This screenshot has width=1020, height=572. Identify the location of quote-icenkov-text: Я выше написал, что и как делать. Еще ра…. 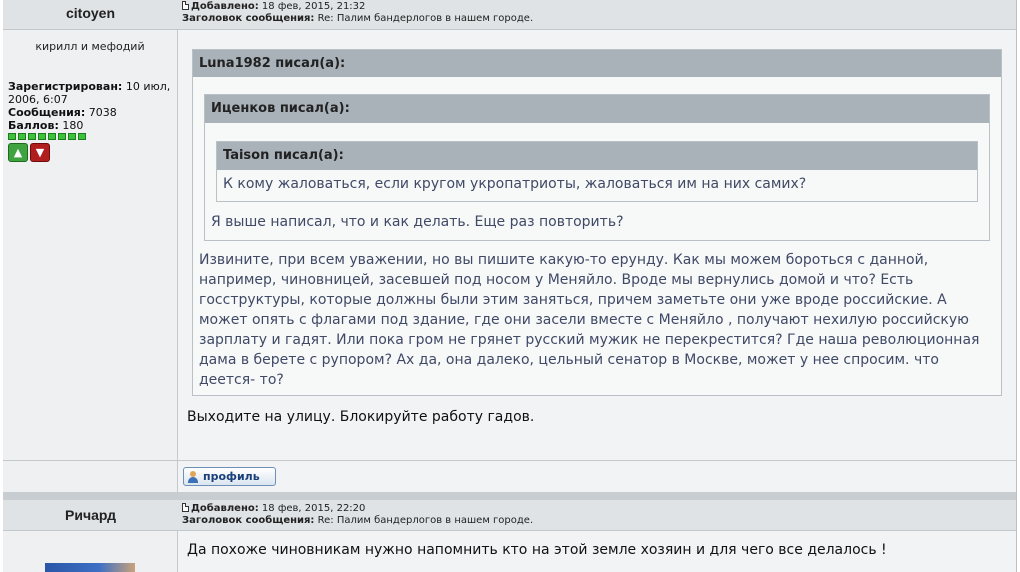
(417, 222).